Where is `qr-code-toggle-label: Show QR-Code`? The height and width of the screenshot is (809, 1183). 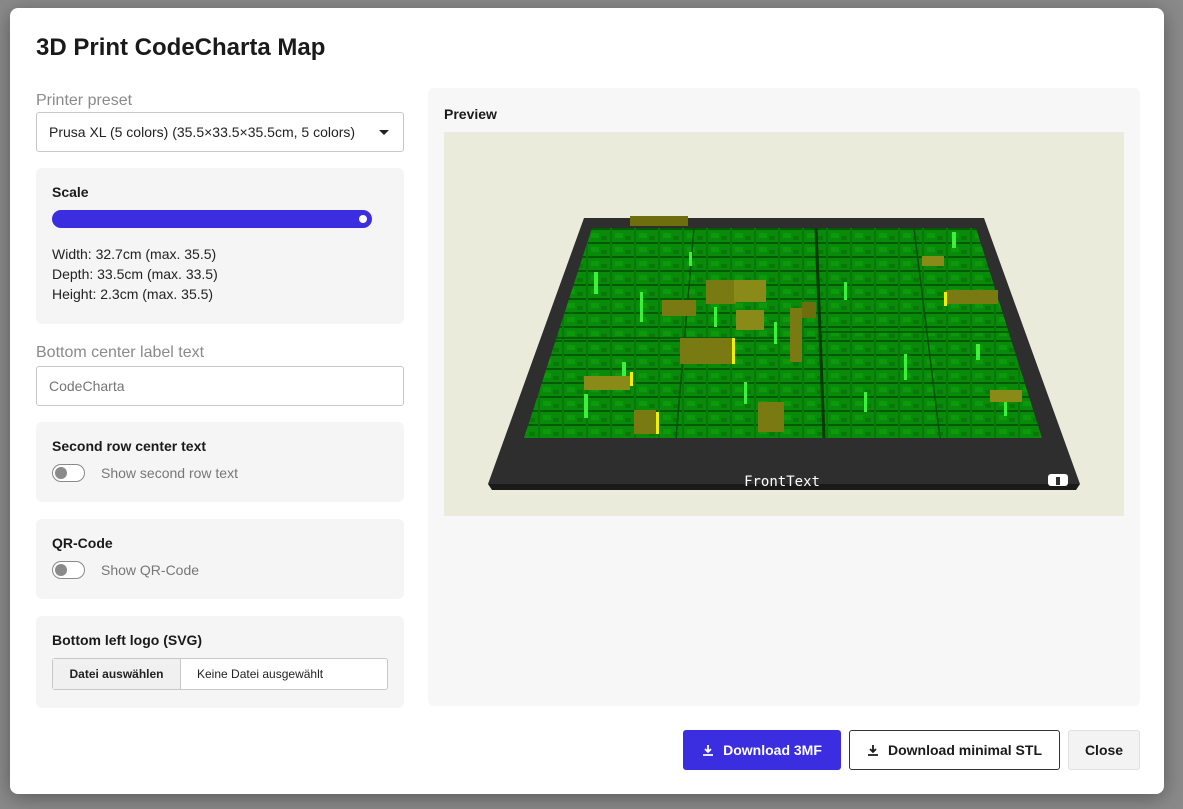 qr-code-toggle-label: Show QR-Code is located at coordinates (150, 570).